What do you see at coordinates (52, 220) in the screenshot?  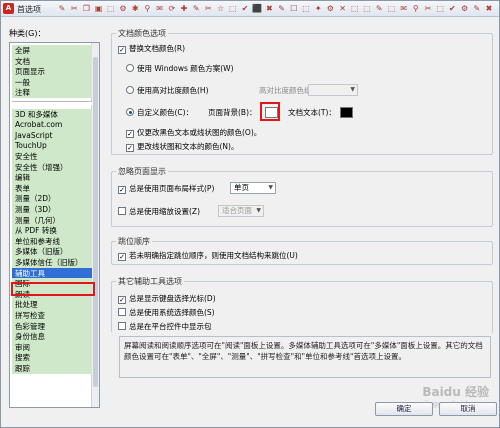 I see `category-item: 测量（几何）` at bounding box center [52, 220].